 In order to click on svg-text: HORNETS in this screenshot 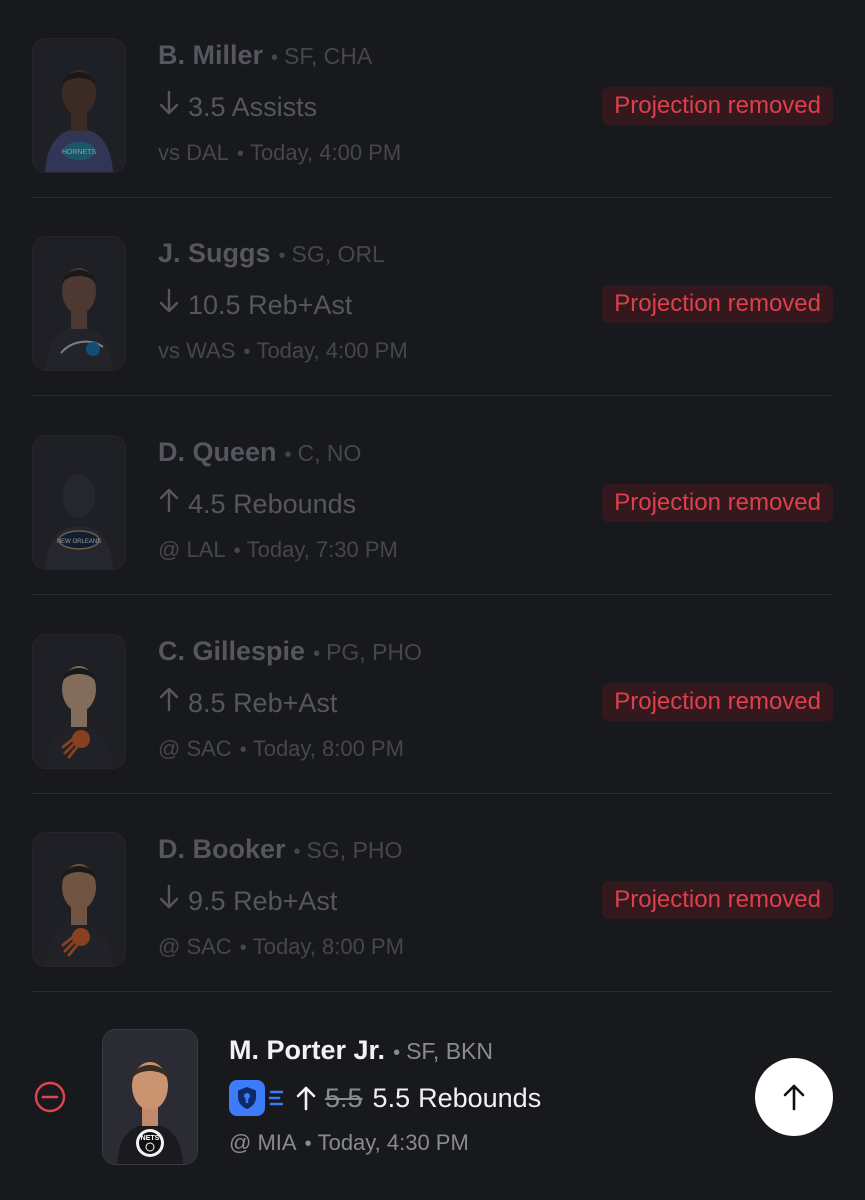, I will do `click(79, 152)`.